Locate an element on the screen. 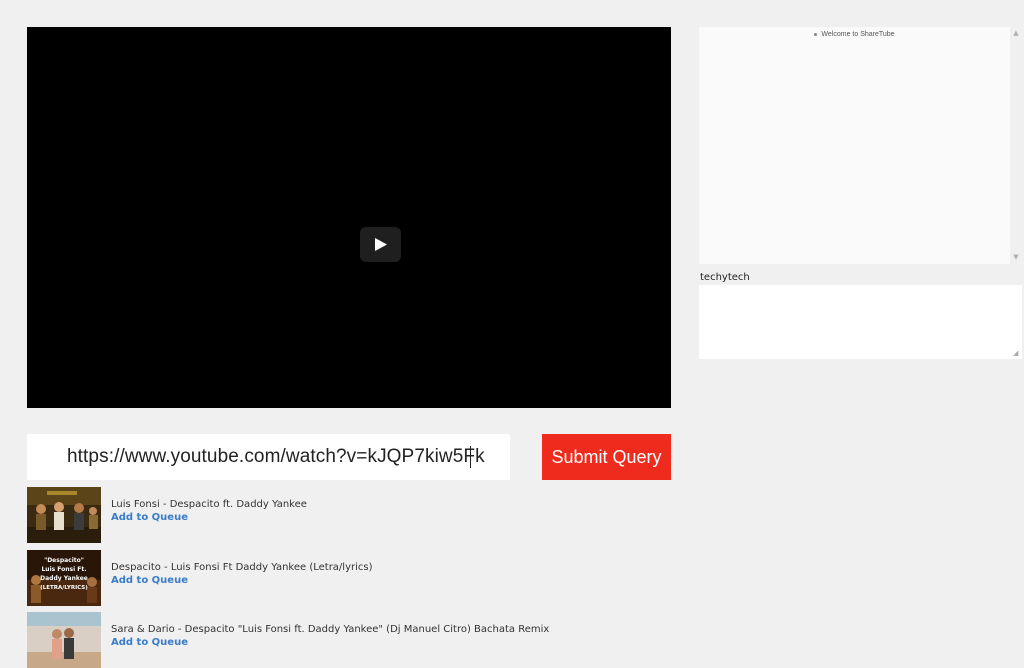 Image resolution: width=1024 pixels, height=668 pixels. scroll-up-icon: ▲ is located at coordinates (1016, 33).